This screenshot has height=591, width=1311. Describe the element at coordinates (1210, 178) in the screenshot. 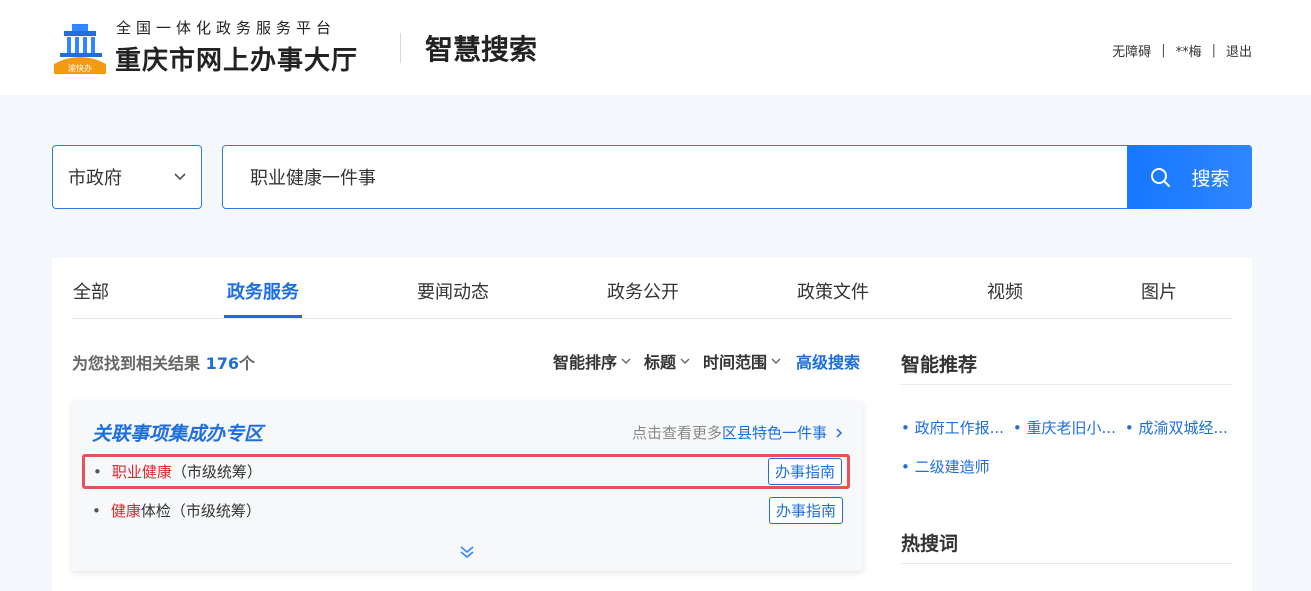

I see `search-button-label: 搜索` at that location.